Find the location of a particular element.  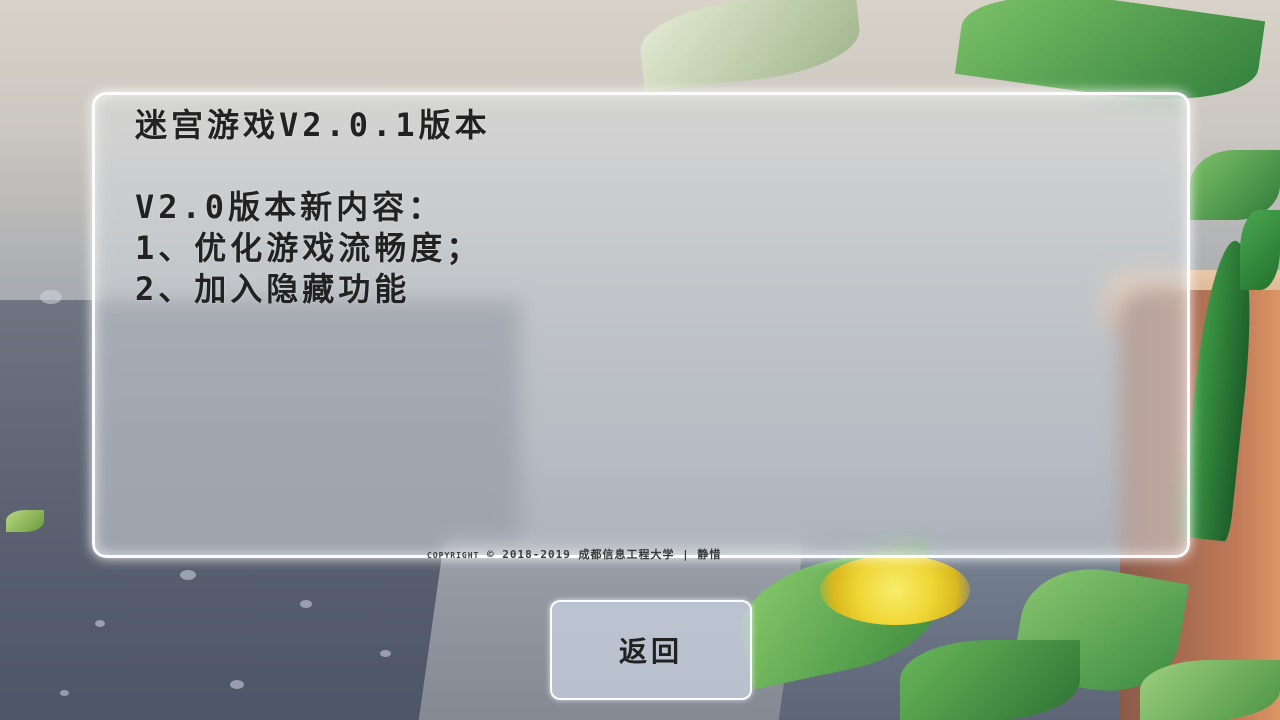

back-button-label: 返回 is located at coordinates (650, 651).